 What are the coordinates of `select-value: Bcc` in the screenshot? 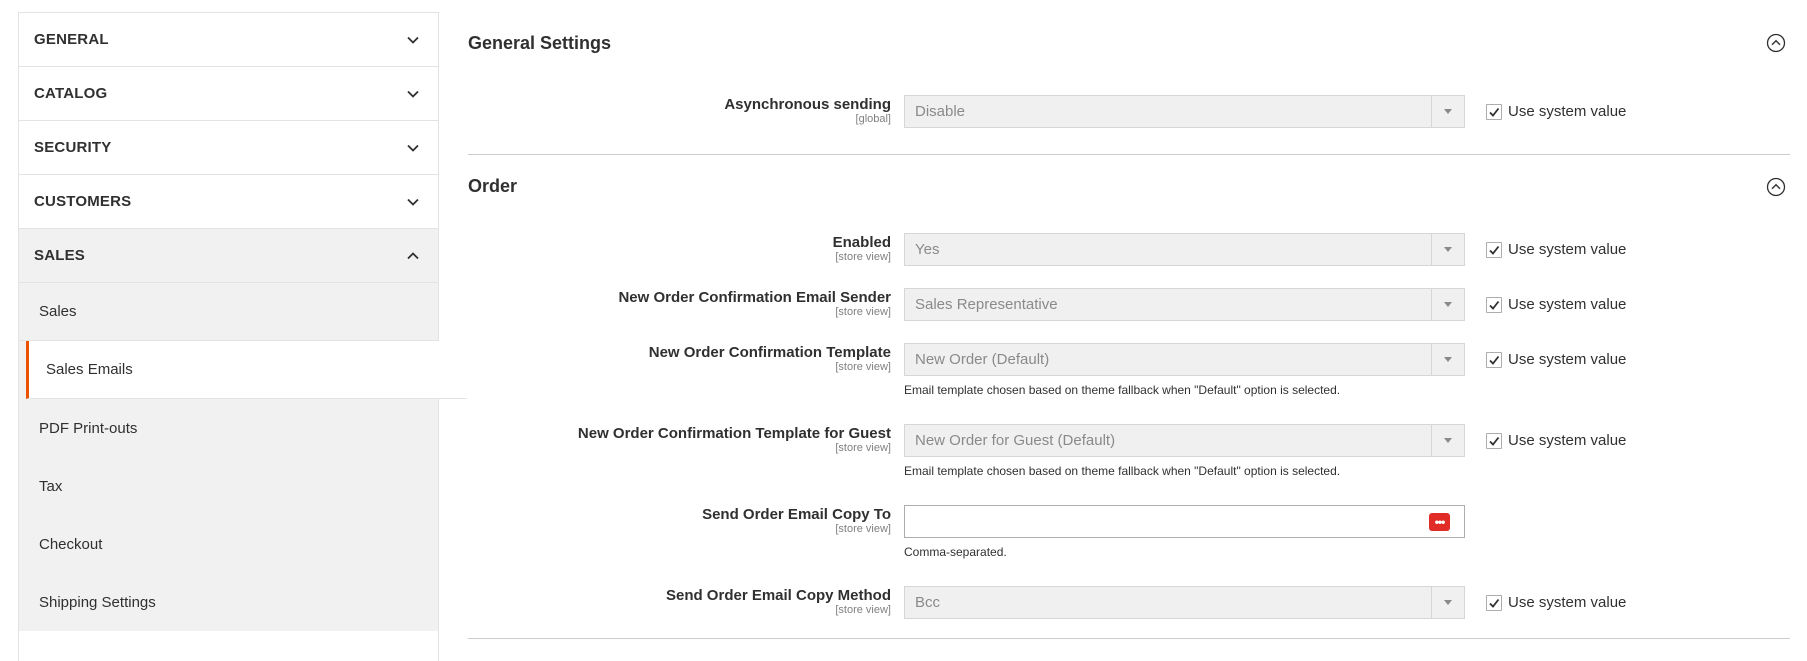 It's located at (928, 602).